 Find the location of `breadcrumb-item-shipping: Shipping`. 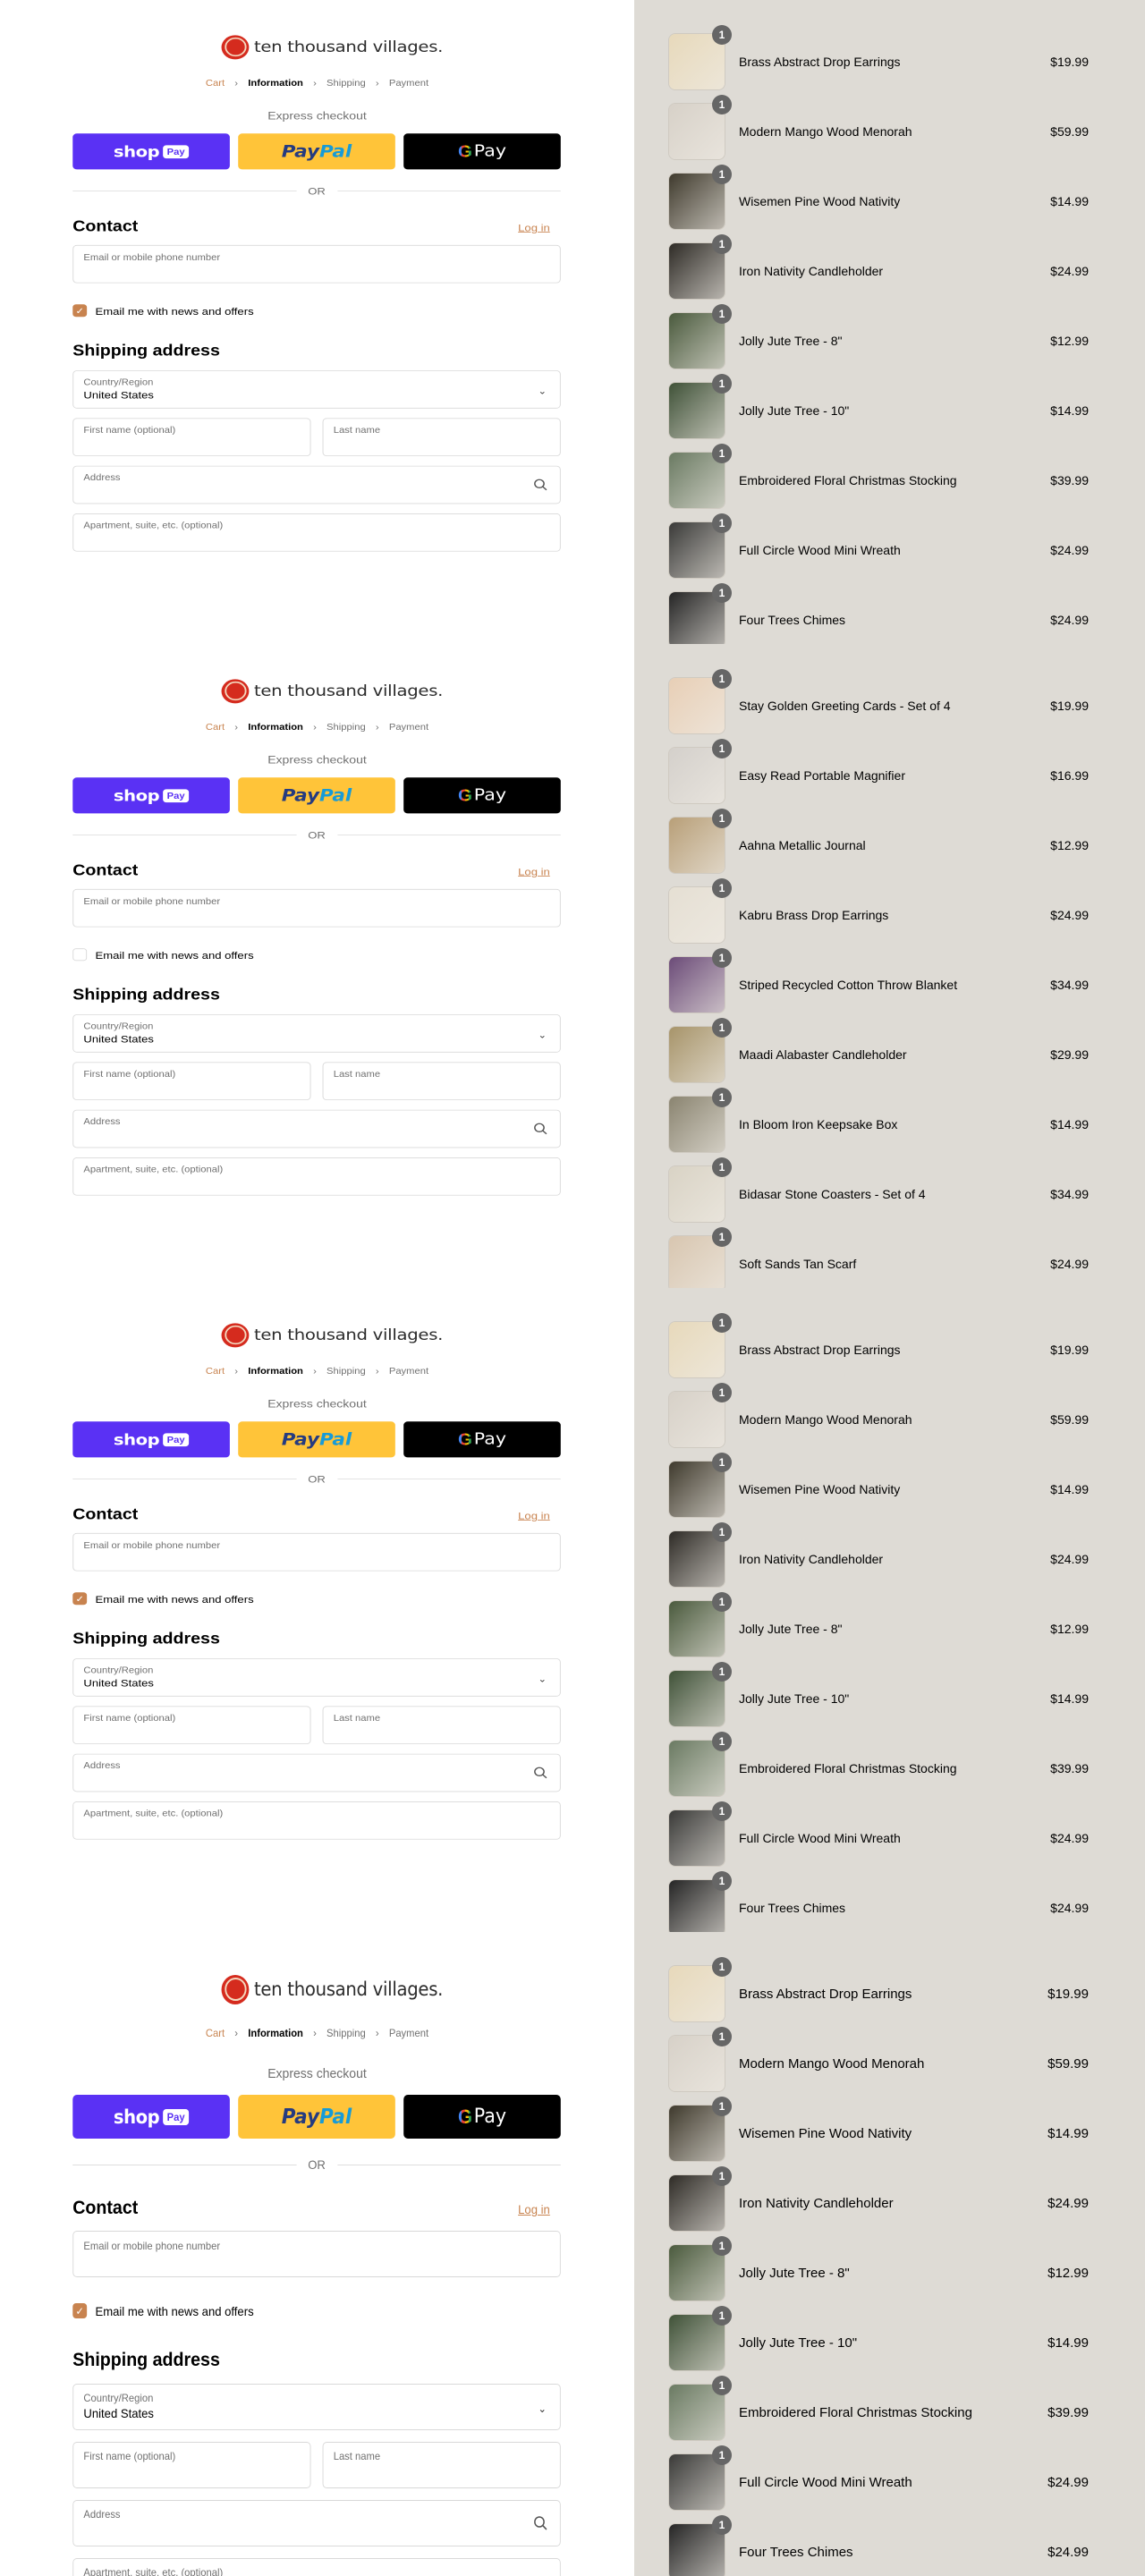

breadcrumb-item-shipping: Shipping is located at coordinates (346, 1371).